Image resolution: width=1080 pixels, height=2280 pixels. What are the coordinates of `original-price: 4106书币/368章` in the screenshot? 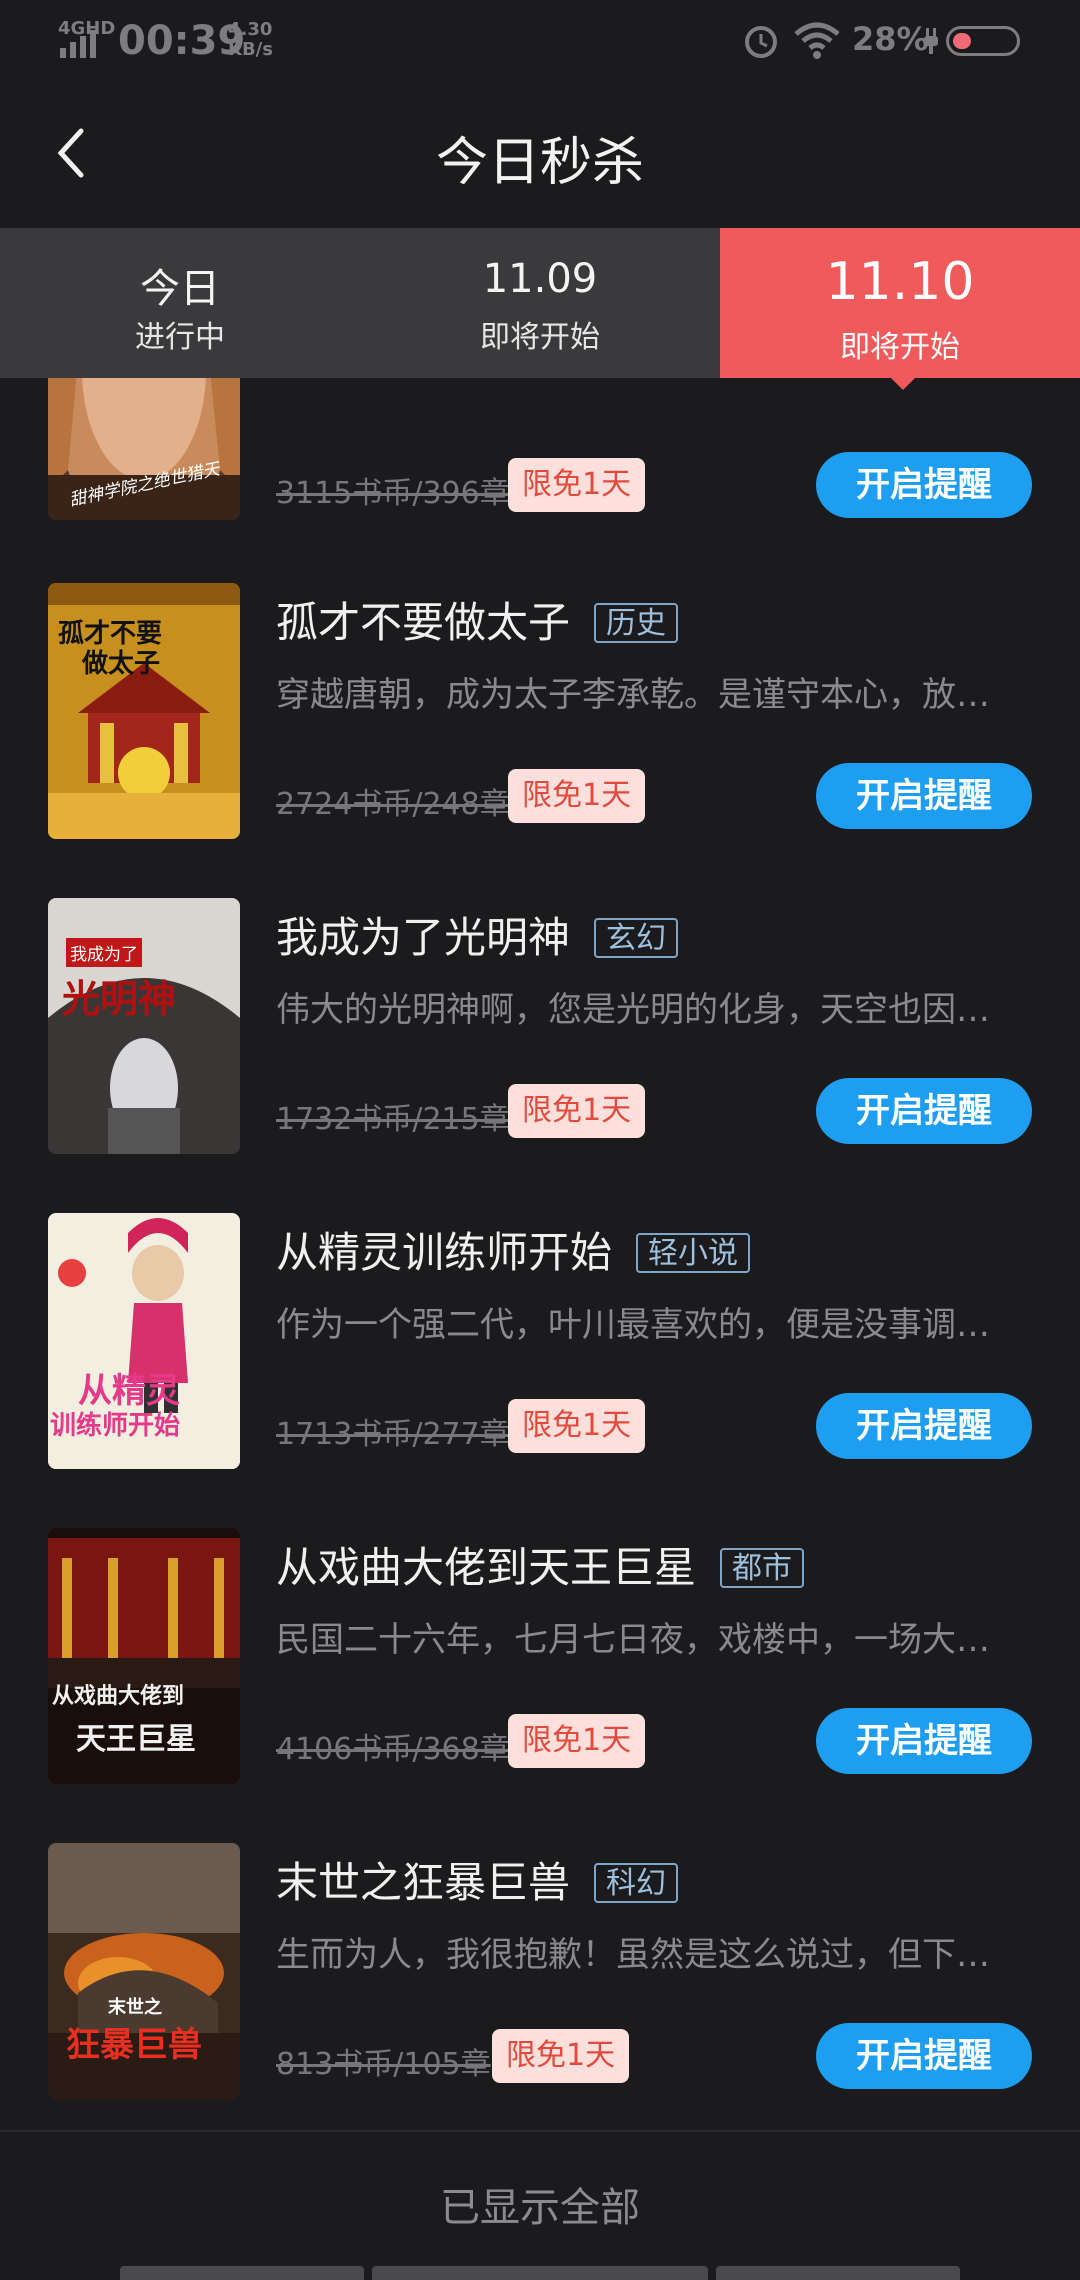 It's located at (393, 1749).